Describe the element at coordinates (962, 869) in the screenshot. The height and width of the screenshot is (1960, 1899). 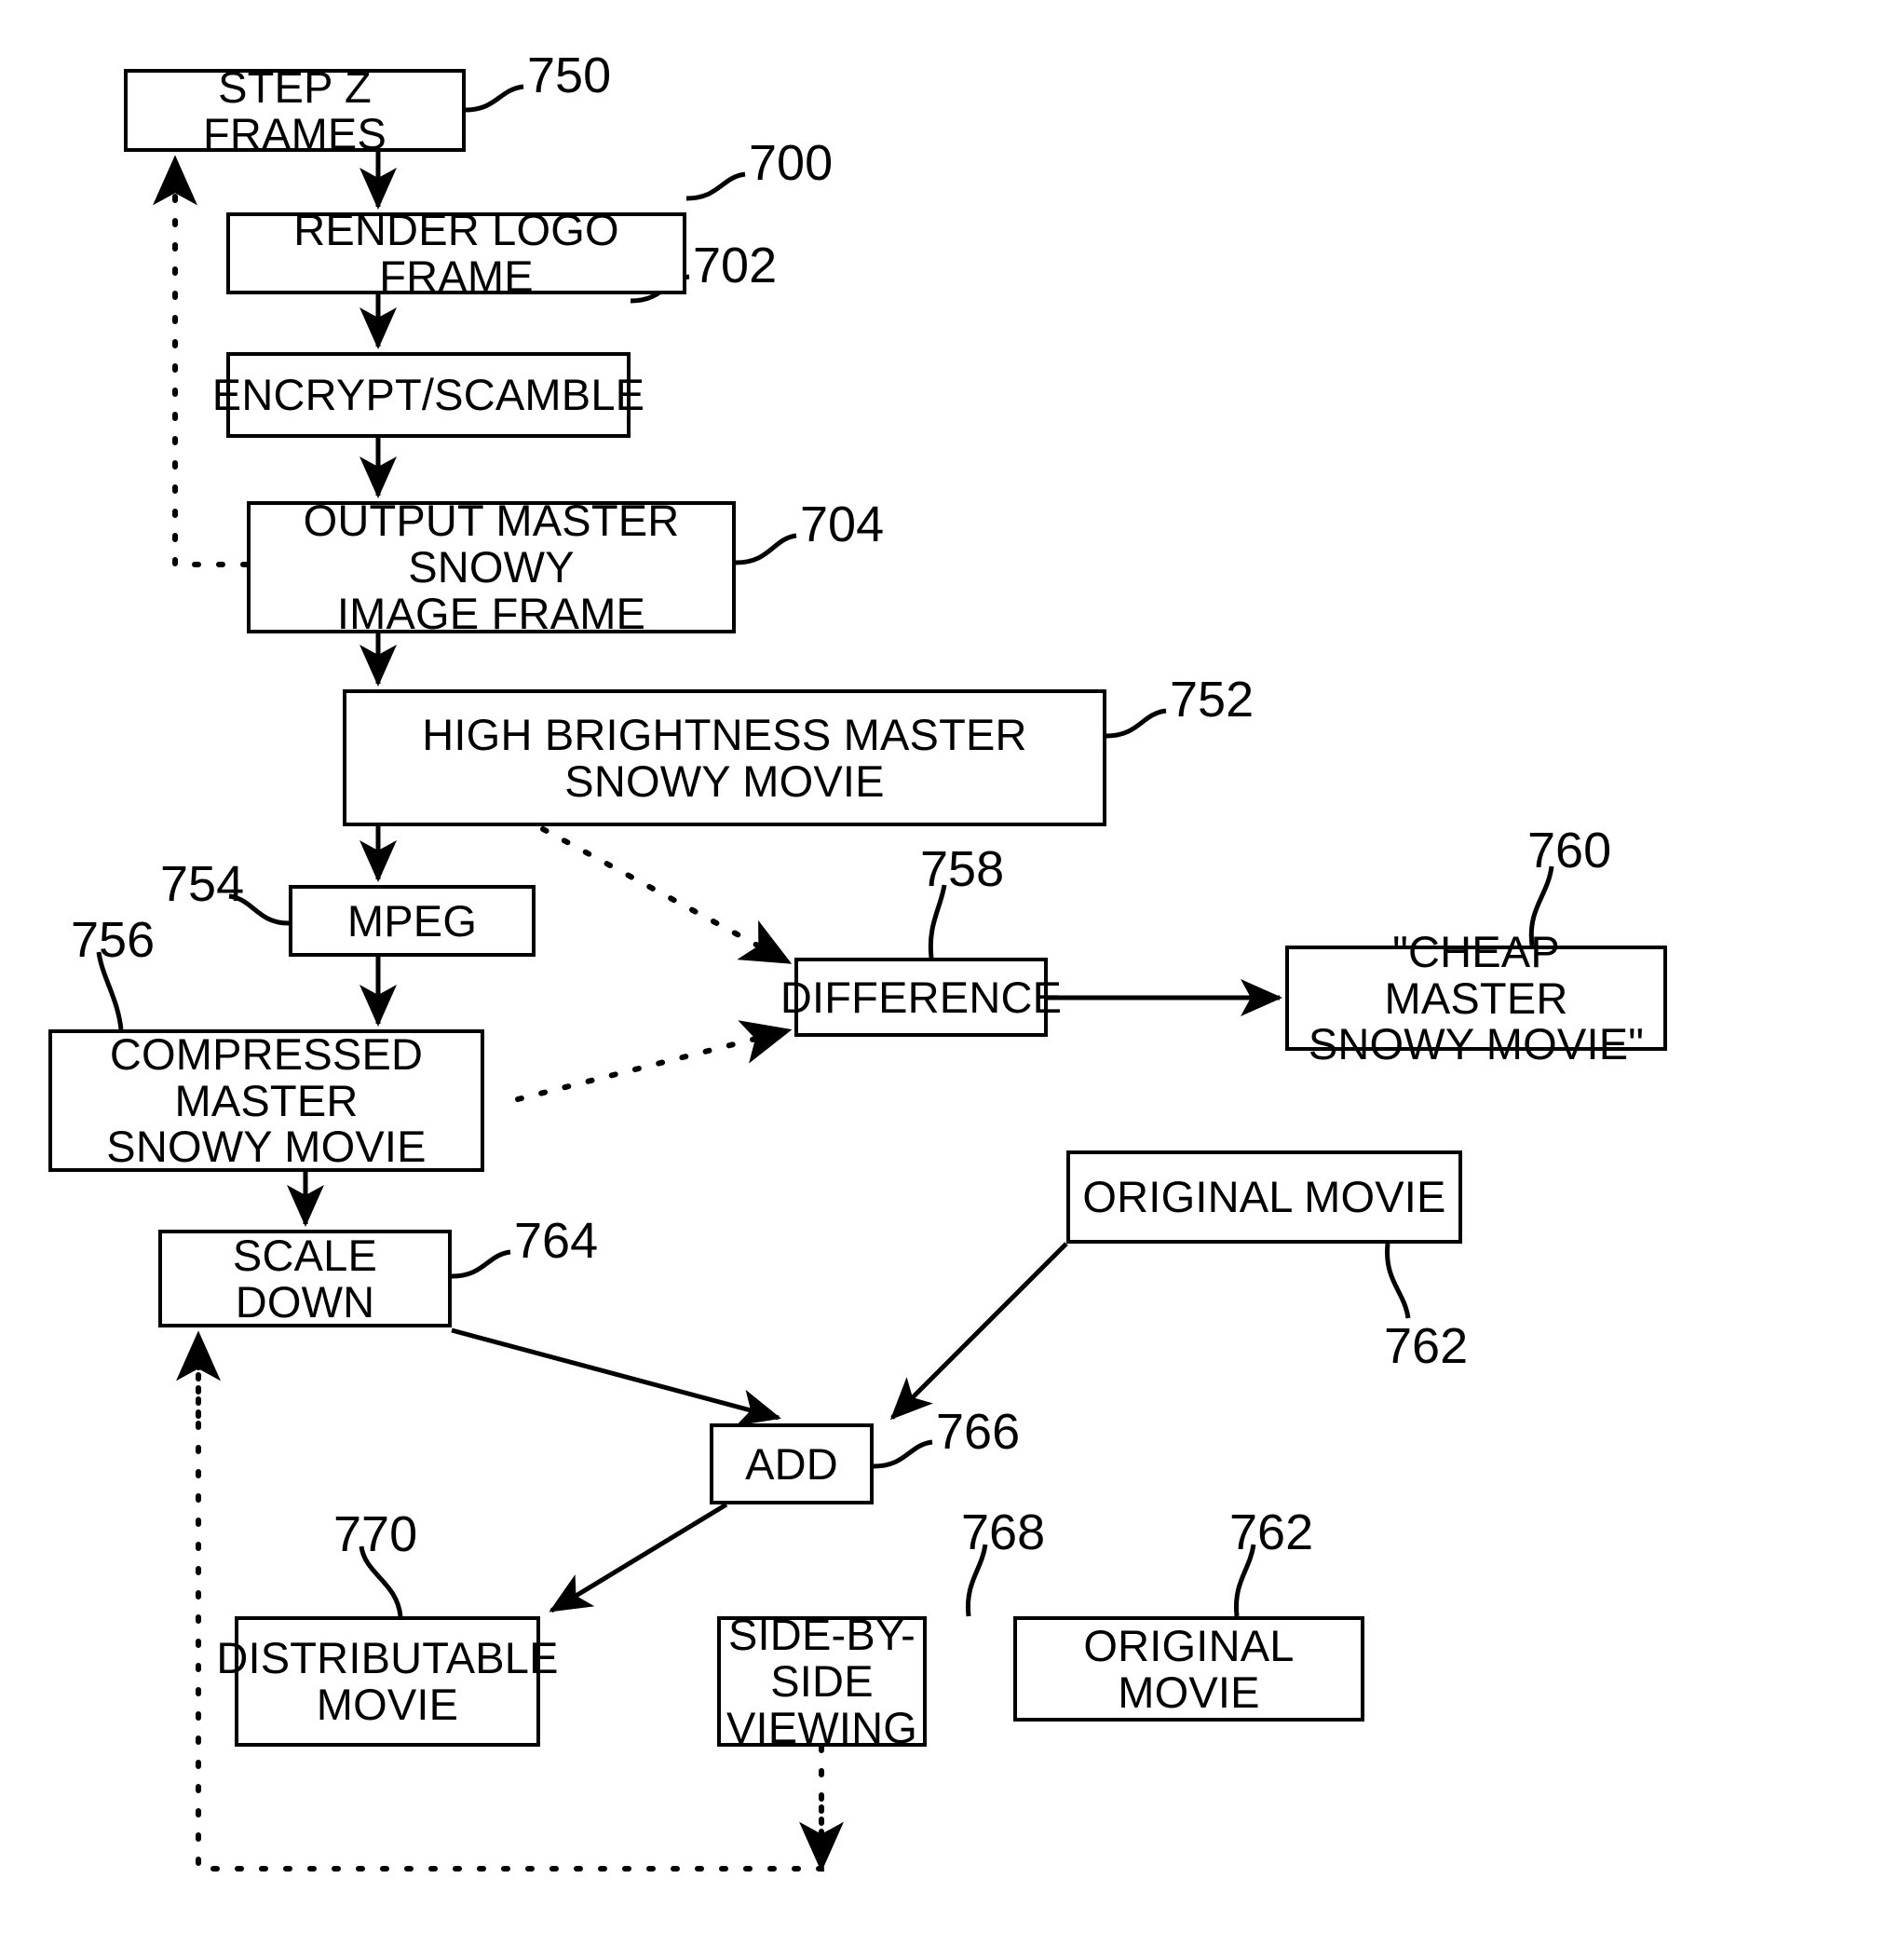
I see `ref-758: 758` at that location.